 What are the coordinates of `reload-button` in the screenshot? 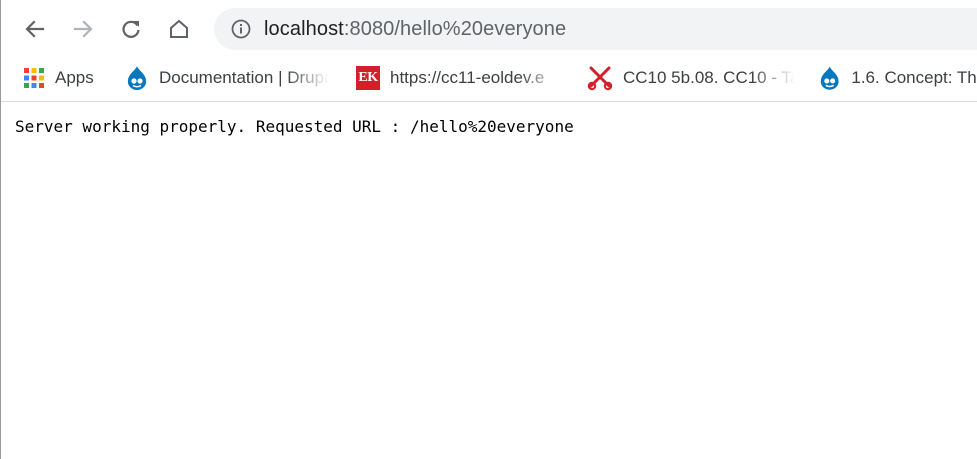 It's located at (131, 29).